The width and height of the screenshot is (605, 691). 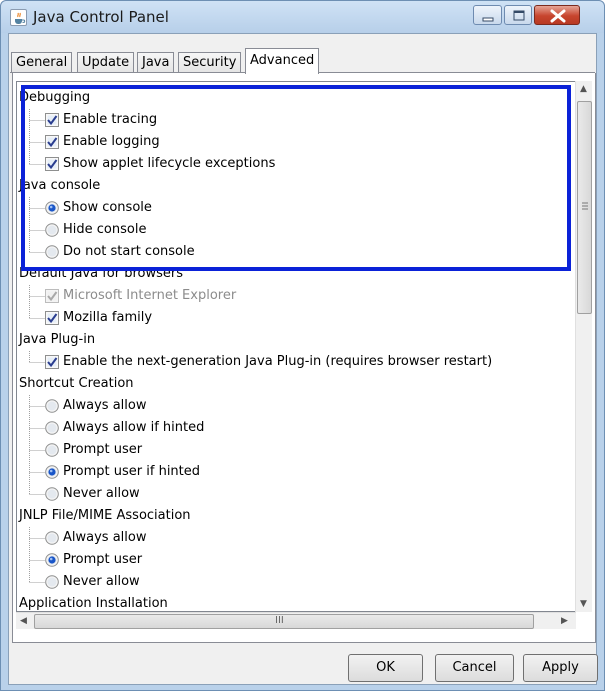 I want to click on group-label: Java console, so click(x=60, y=185).